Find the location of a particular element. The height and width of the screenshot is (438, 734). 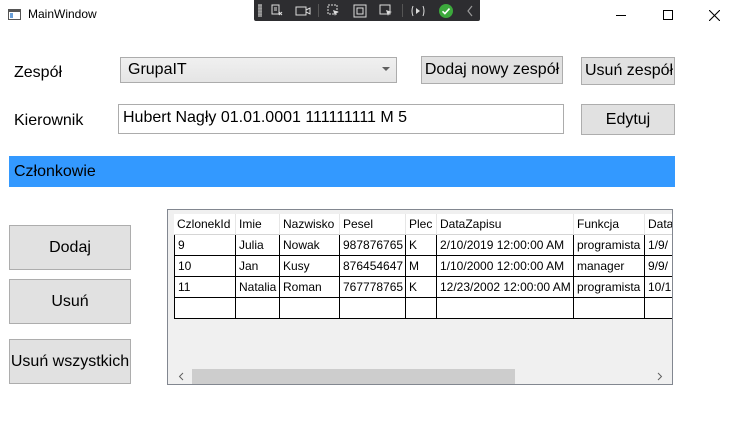

maximize-button is located at coordinates (668, 15).